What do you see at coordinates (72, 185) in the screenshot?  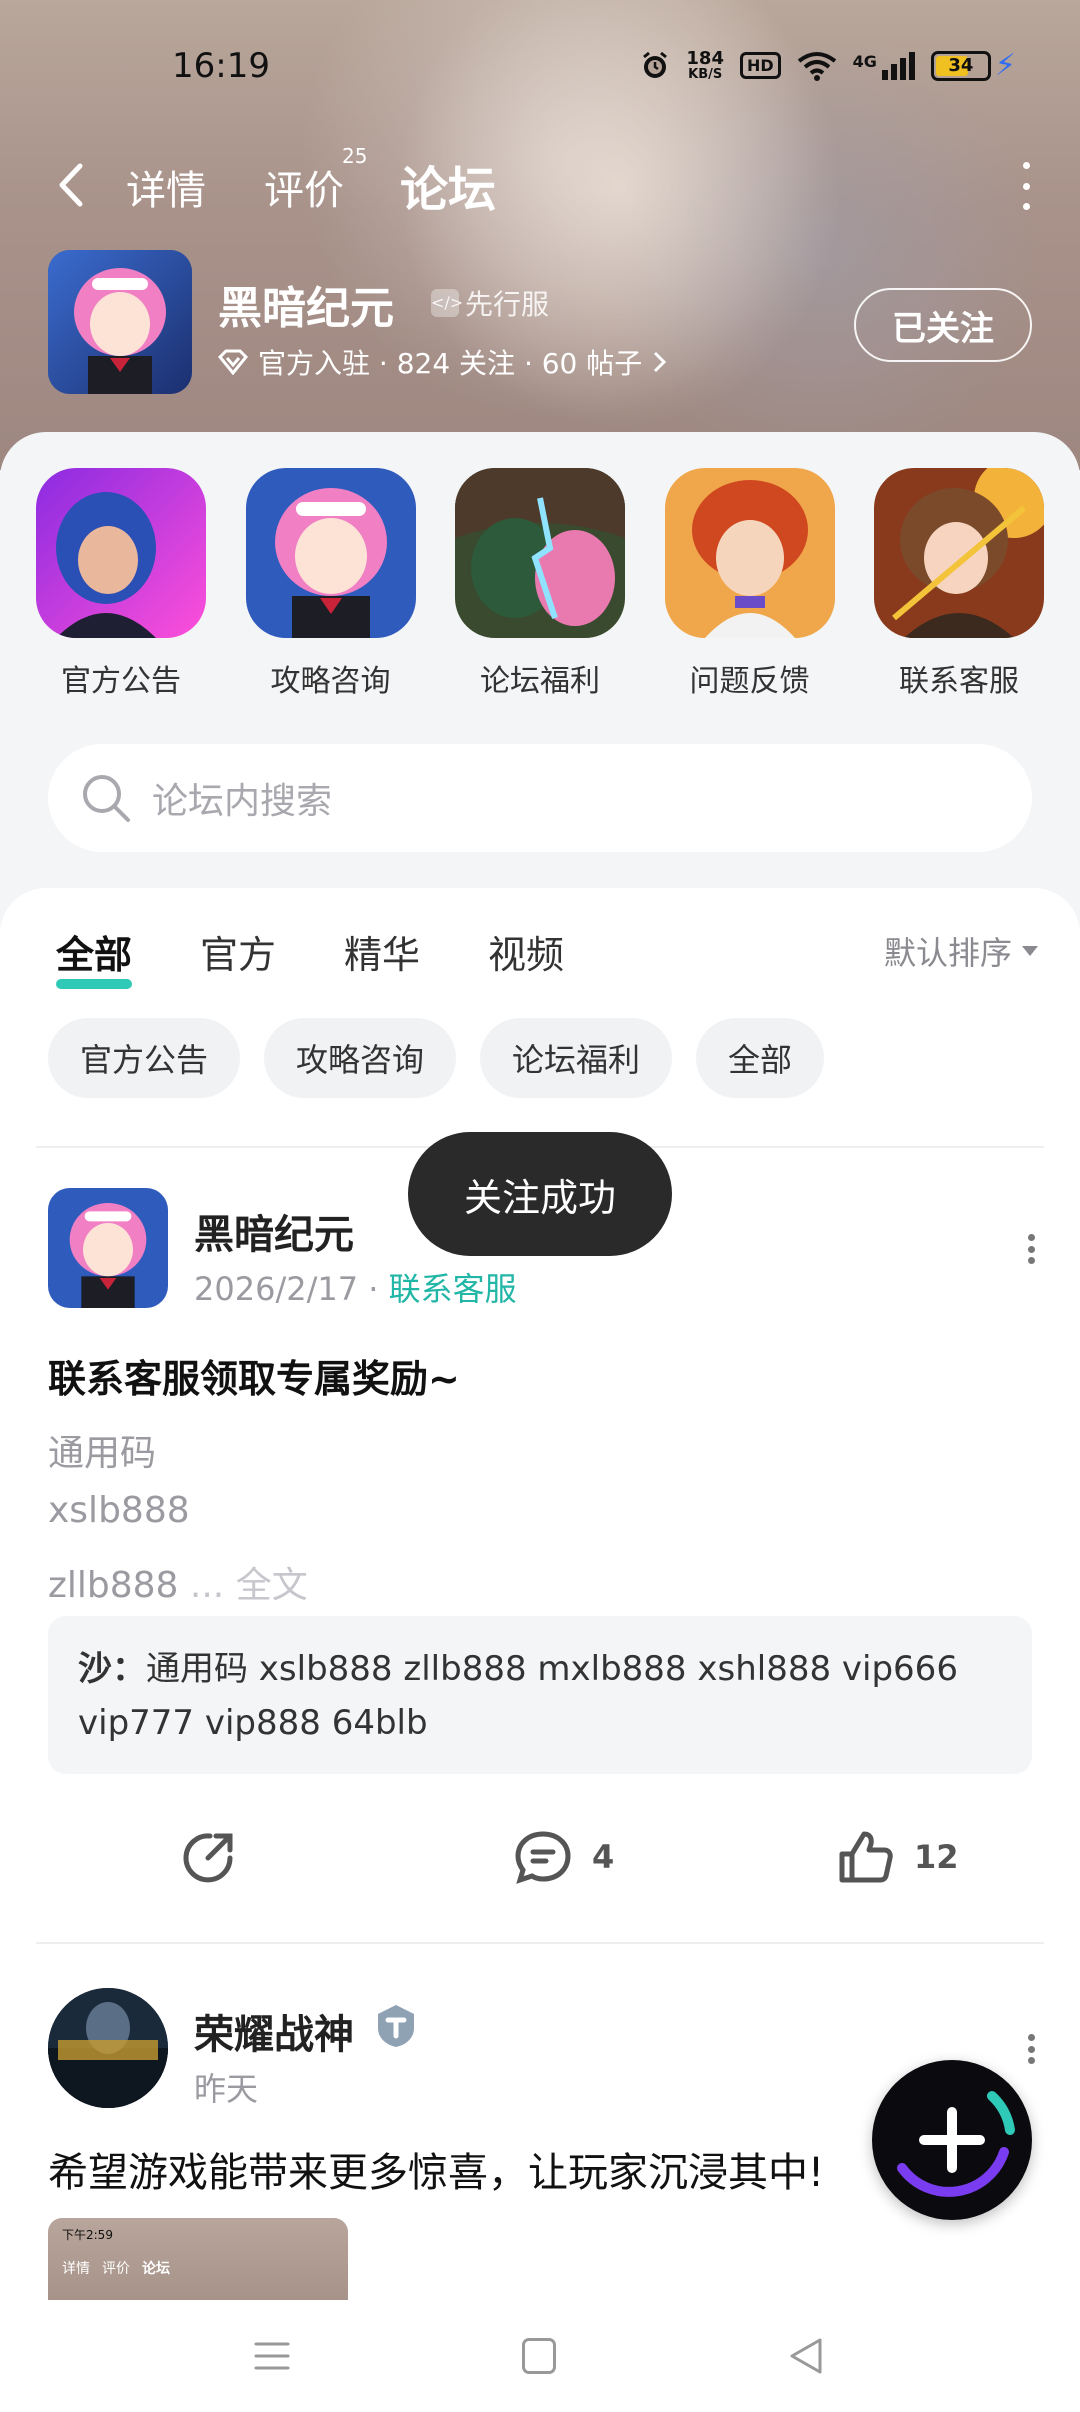 I see `back-arrow-icon` at bounding box center [72, 185].